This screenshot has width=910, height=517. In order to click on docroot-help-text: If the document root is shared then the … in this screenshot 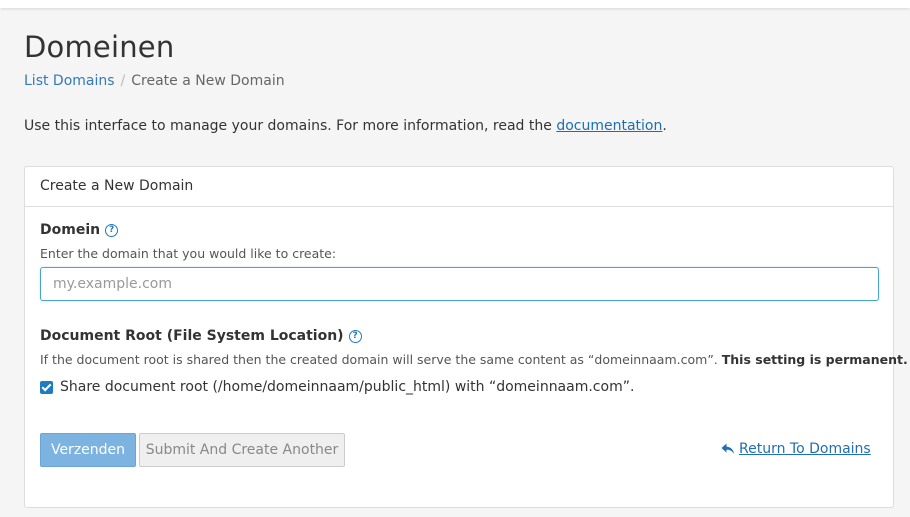, I will do `click(474, 359)`.